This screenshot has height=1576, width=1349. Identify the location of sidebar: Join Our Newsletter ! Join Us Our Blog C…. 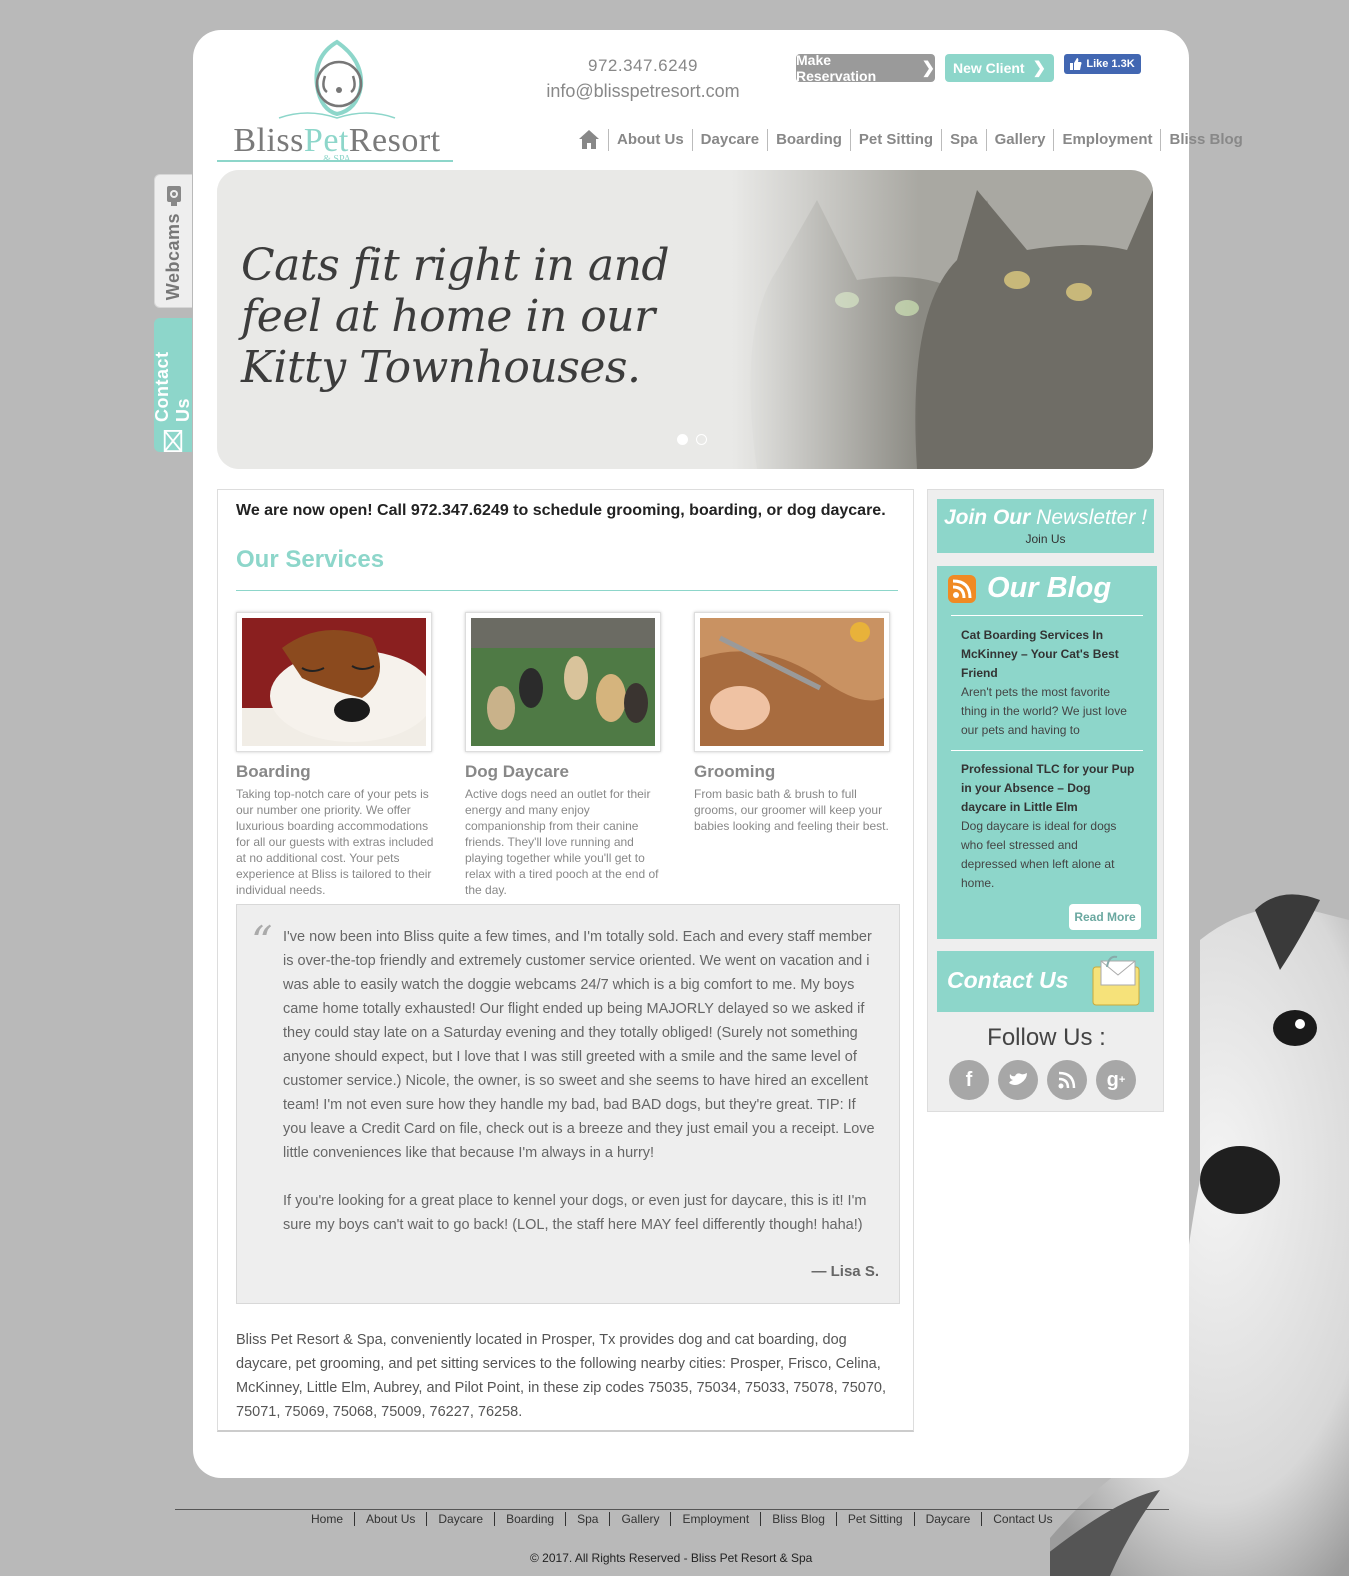
(1045, 800).